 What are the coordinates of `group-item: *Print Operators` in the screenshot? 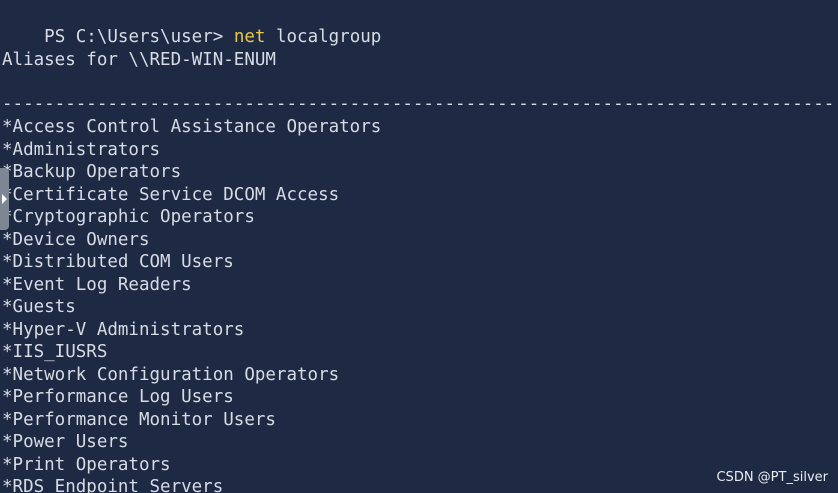 It's located at (86, 465).